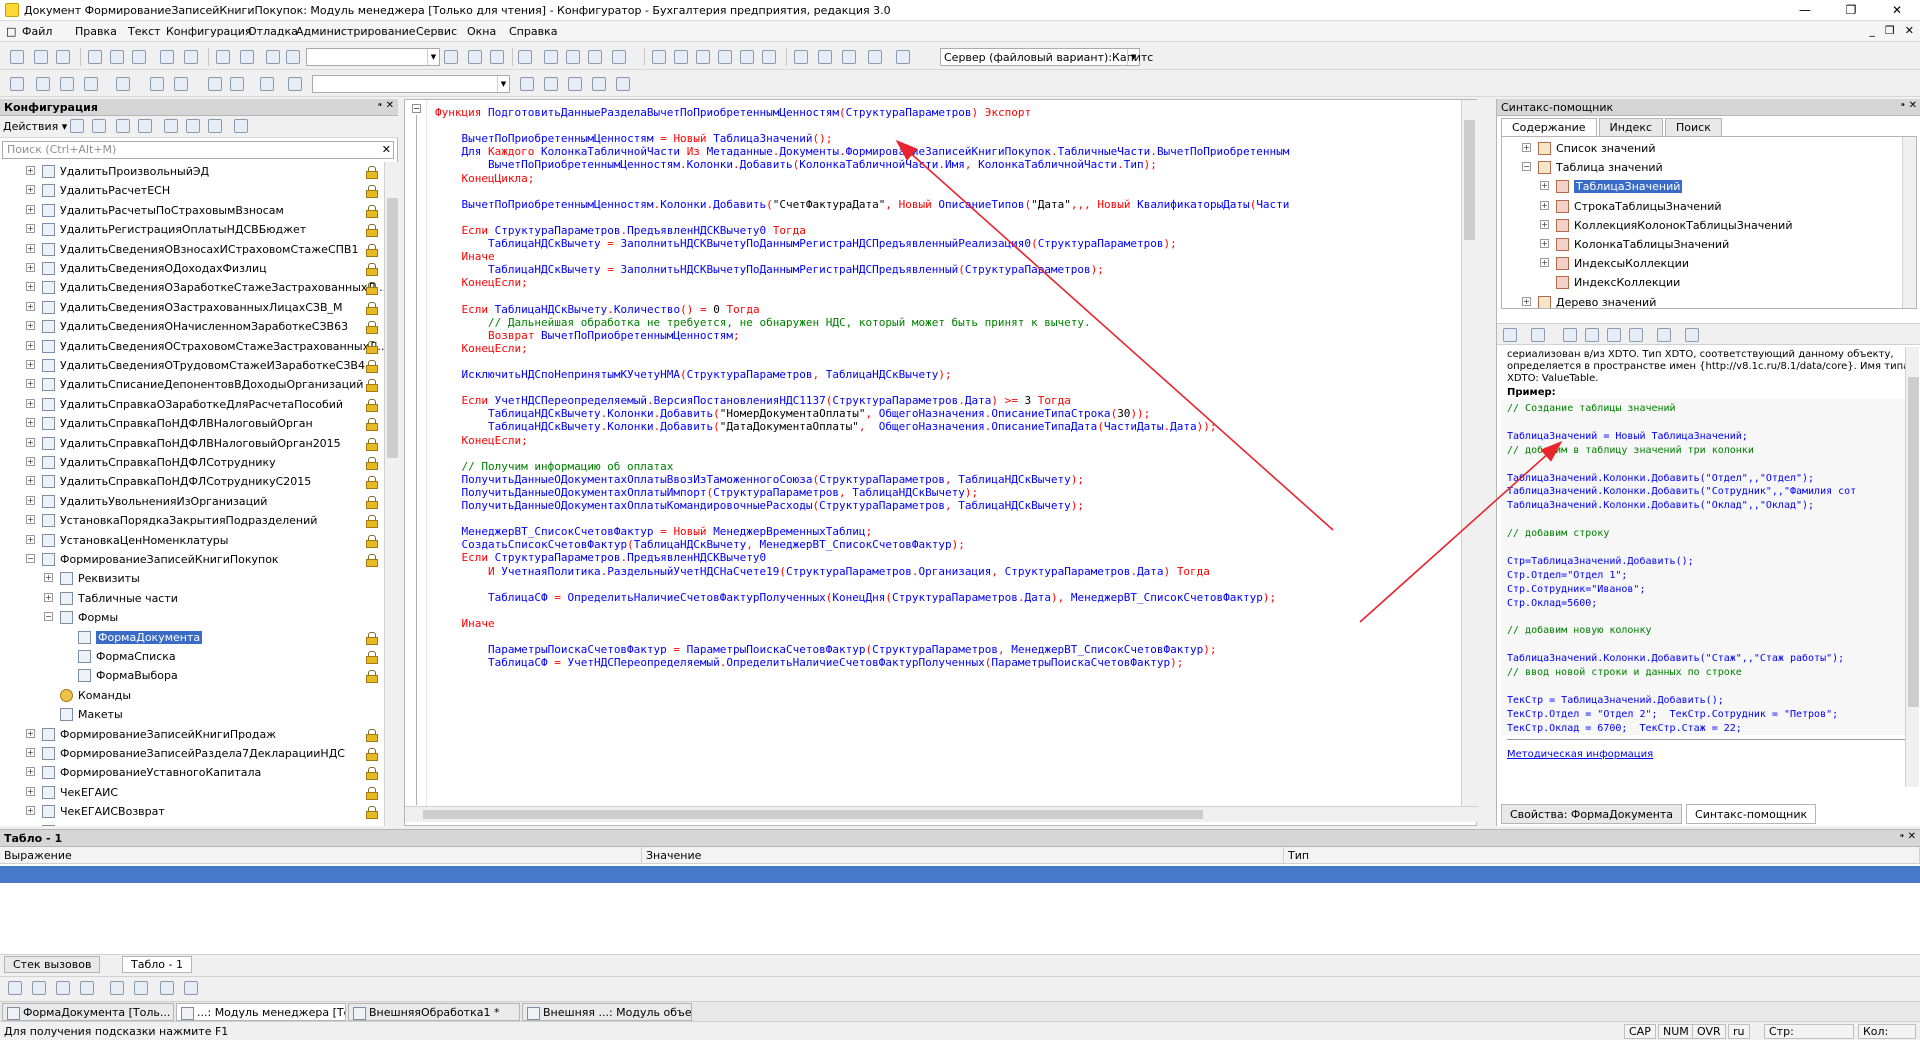  I want to click on add-icon, so click(77, 126).